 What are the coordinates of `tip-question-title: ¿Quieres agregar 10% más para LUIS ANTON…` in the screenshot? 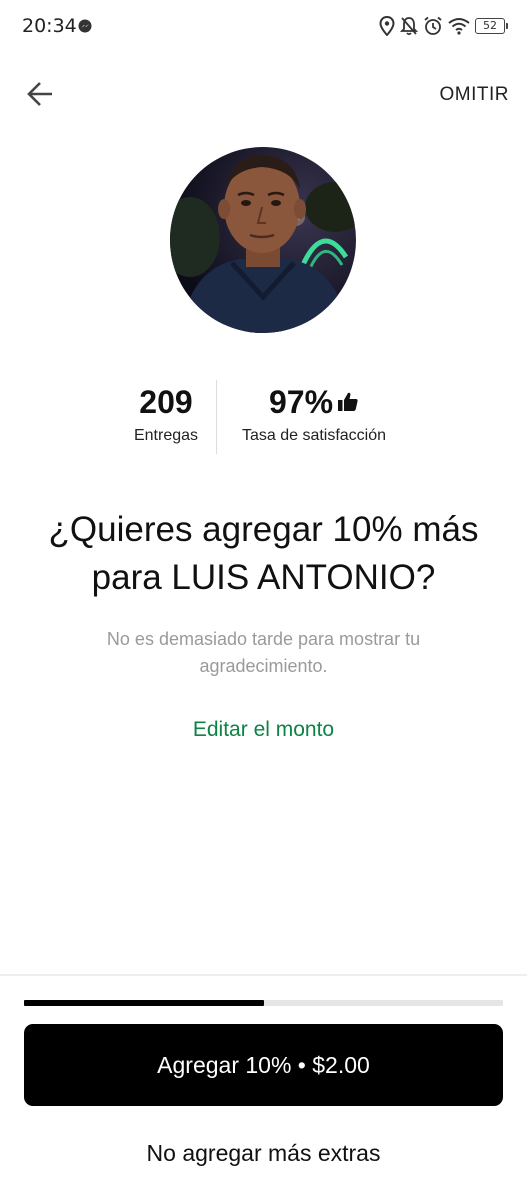 It's located at (263, 553).